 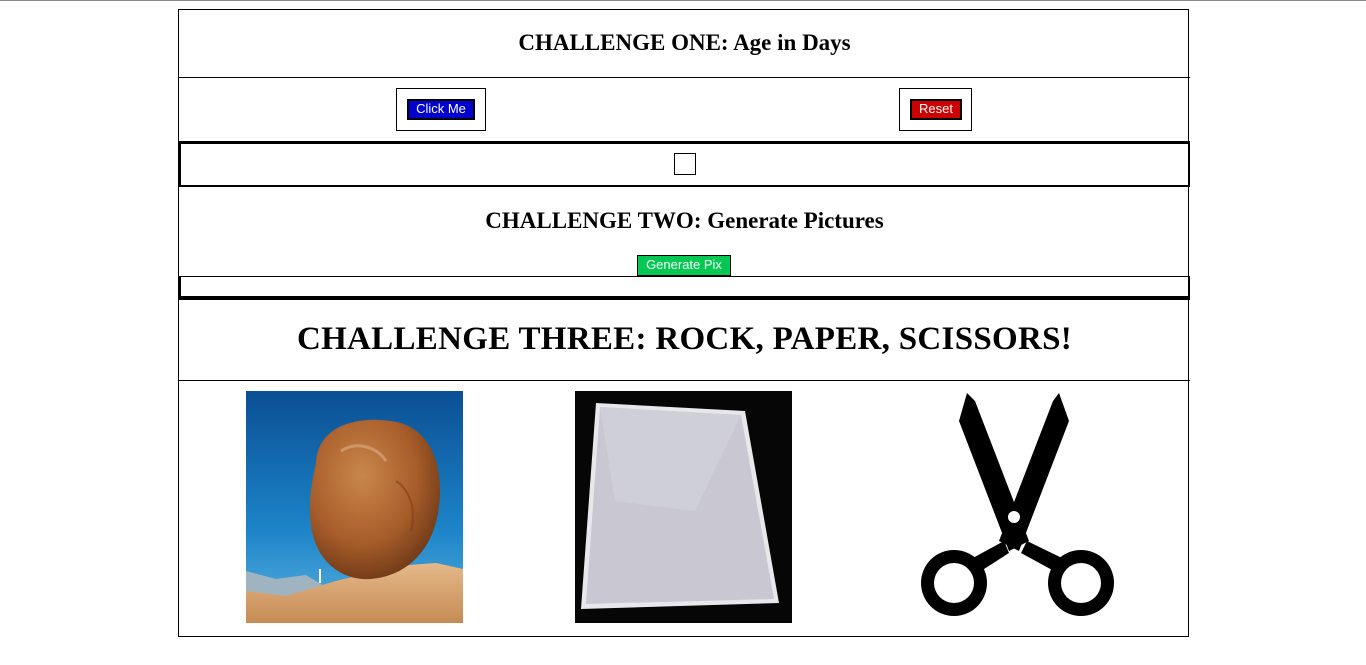 What do you see at coordinates (684, 220) in the screenshot?
I see `challenge-two-title: CHALLENGE TWO: Generate Pictures` at bounding box center [684, 220].